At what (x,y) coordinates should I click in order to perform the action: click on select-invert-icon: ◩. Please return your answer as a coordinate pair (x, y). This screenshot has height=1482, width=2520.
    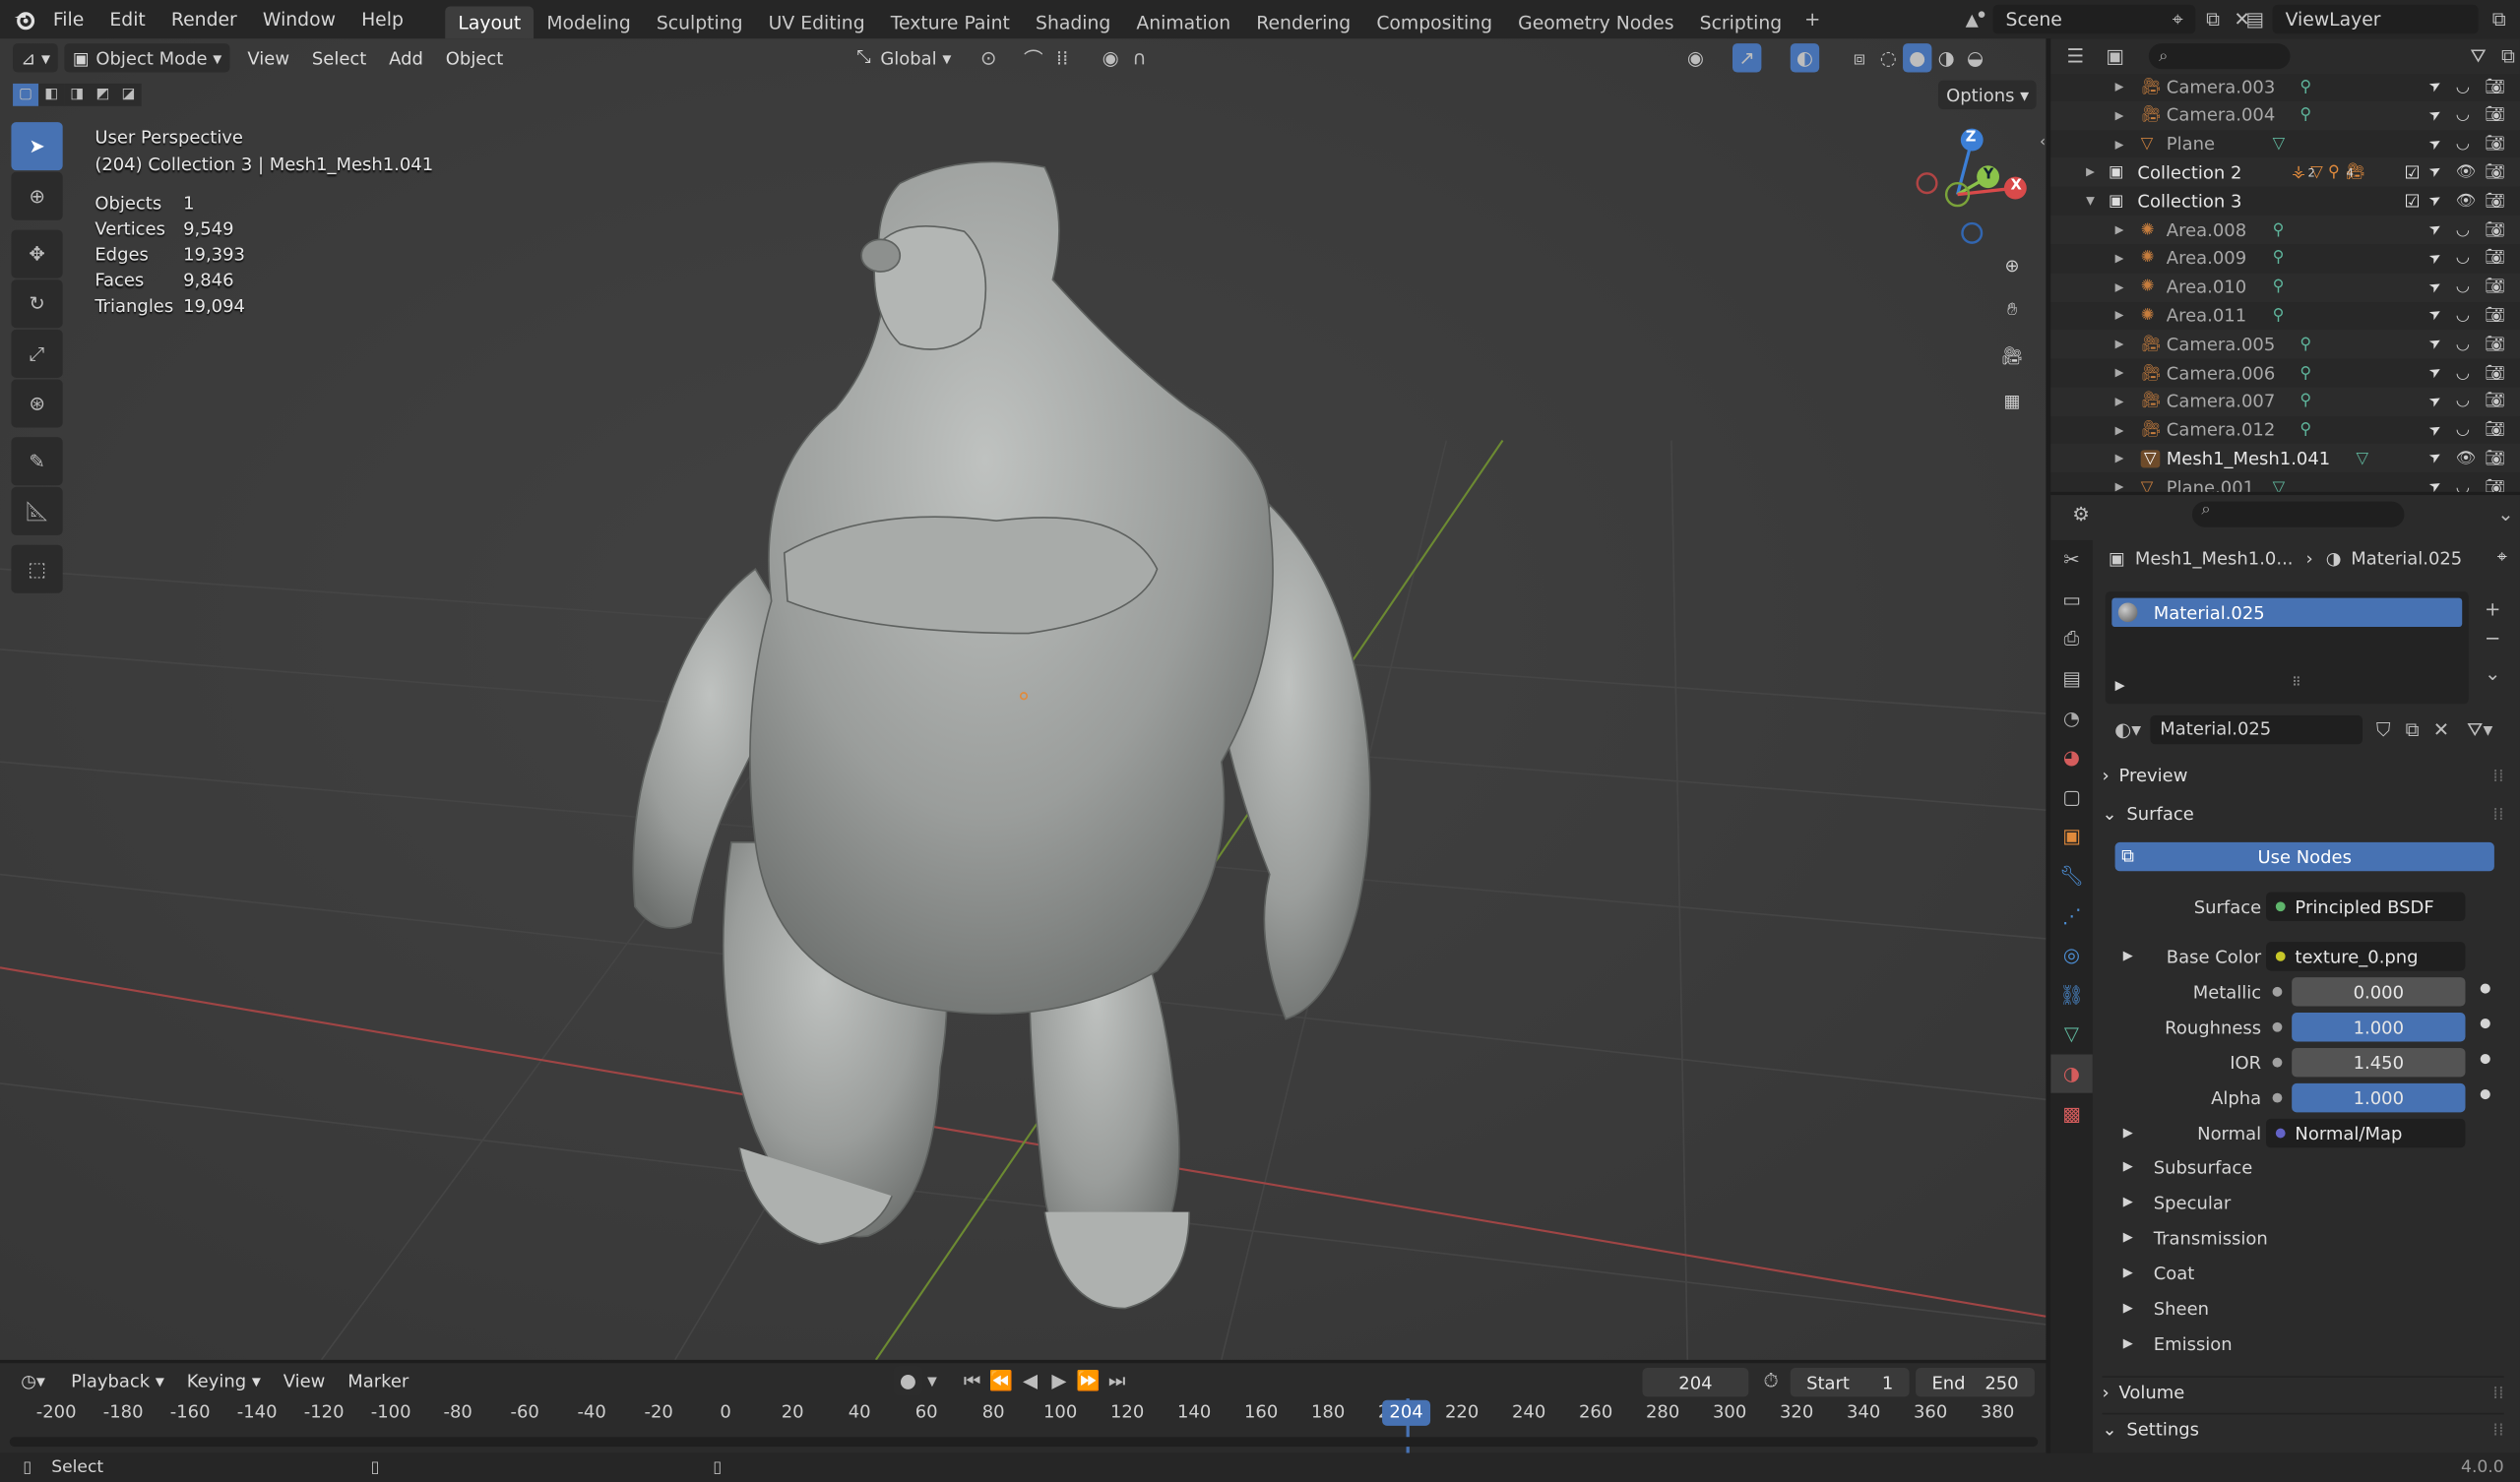
    Looking at the image, I should click on (103, 94).